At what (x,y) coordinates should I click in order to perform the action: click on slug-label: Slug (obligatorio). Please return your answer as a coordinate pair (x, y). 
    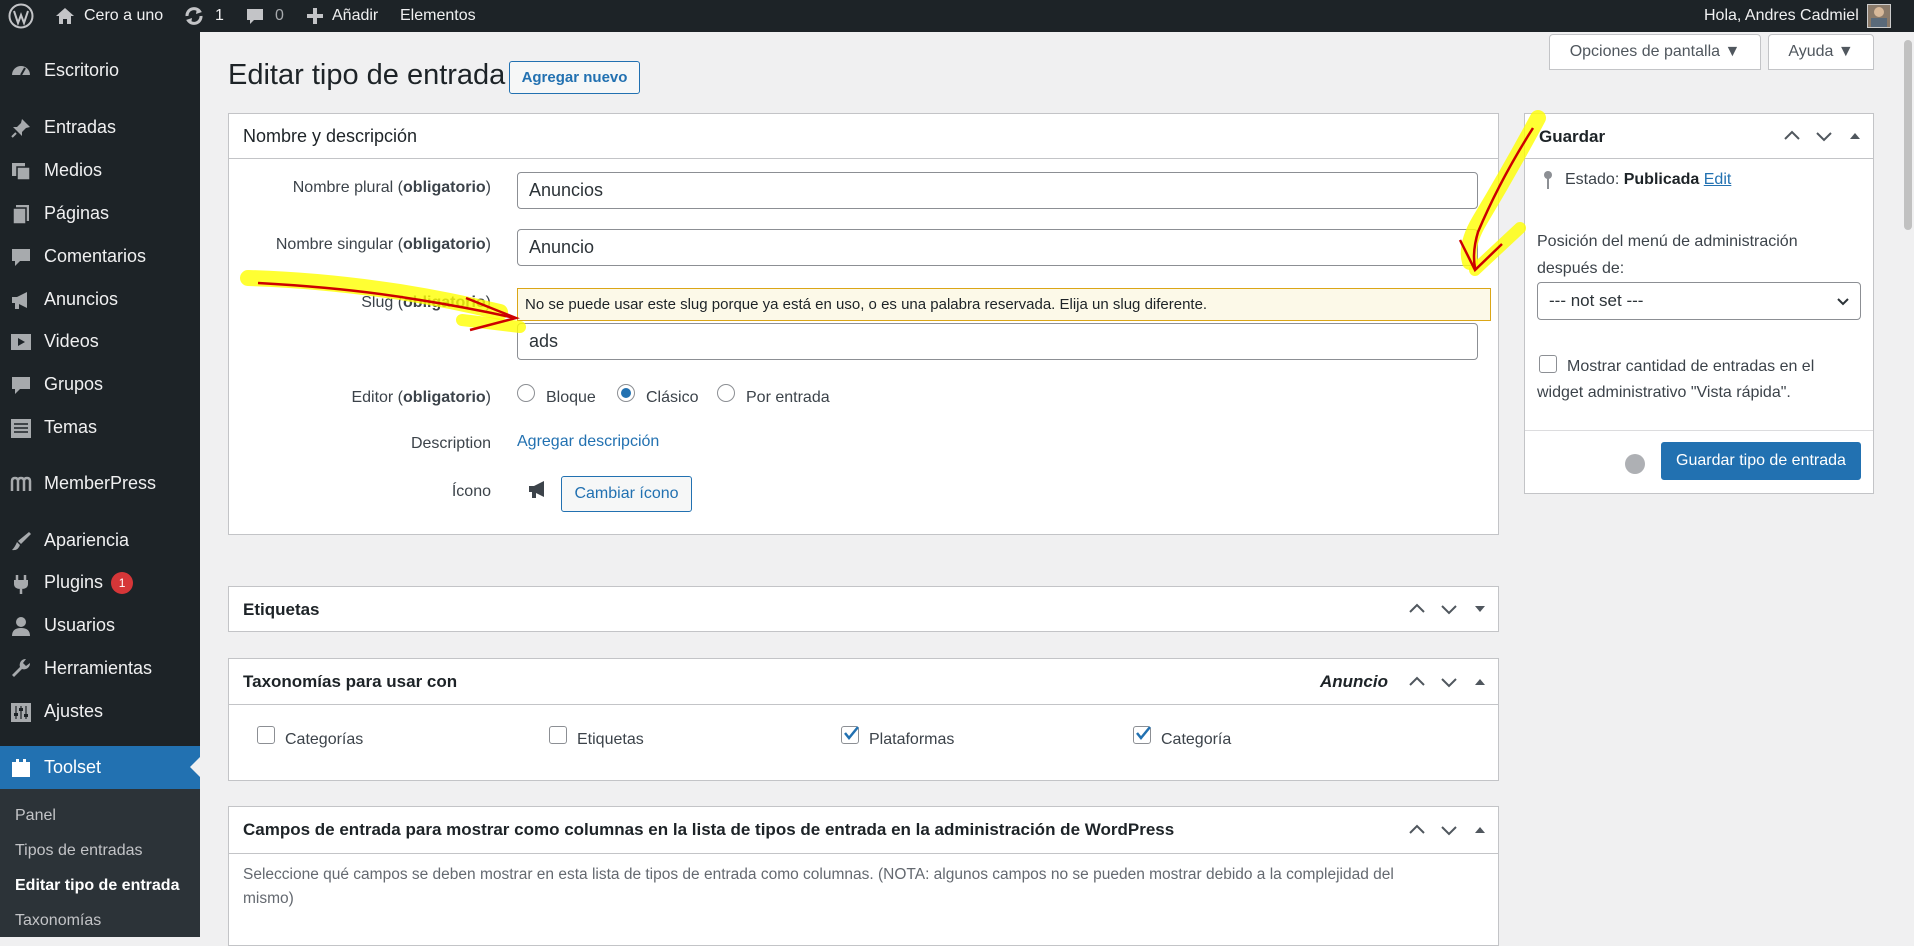
    Looking at the image, I should click on (426, 302).